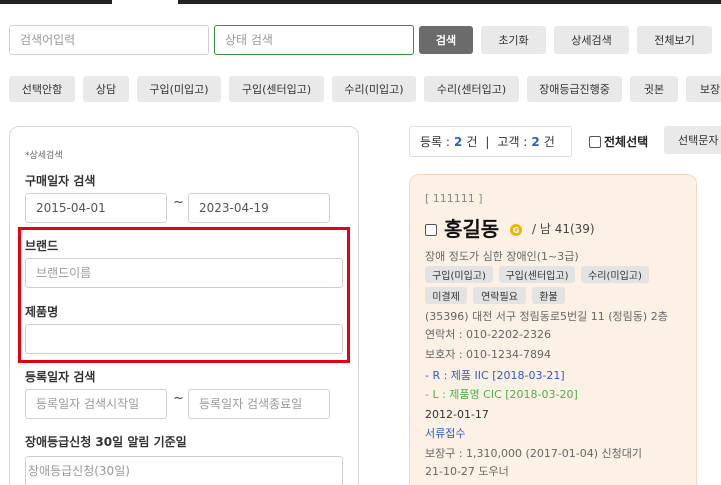 This screenshot has height=485, width=721. Describe the element at coordinates (513, 40) in the screenshot. I see `reset-button: 초기화` at that location.